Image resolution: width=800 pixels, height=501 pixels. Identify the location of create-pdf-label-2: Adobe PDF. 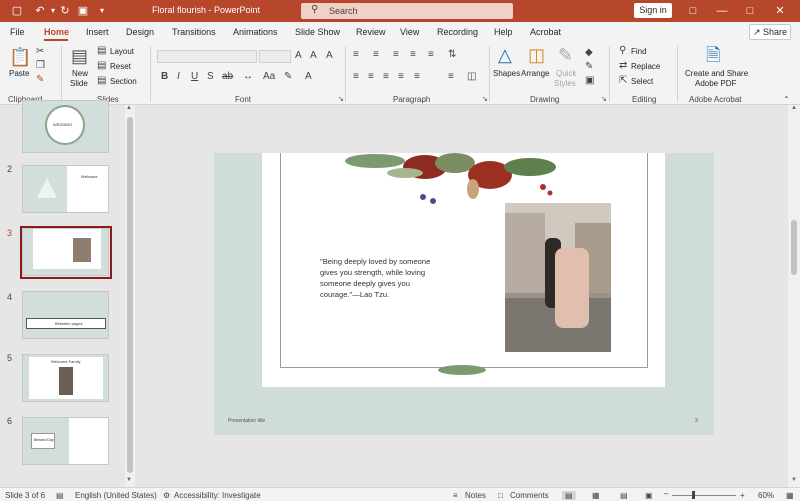
(715, 83).